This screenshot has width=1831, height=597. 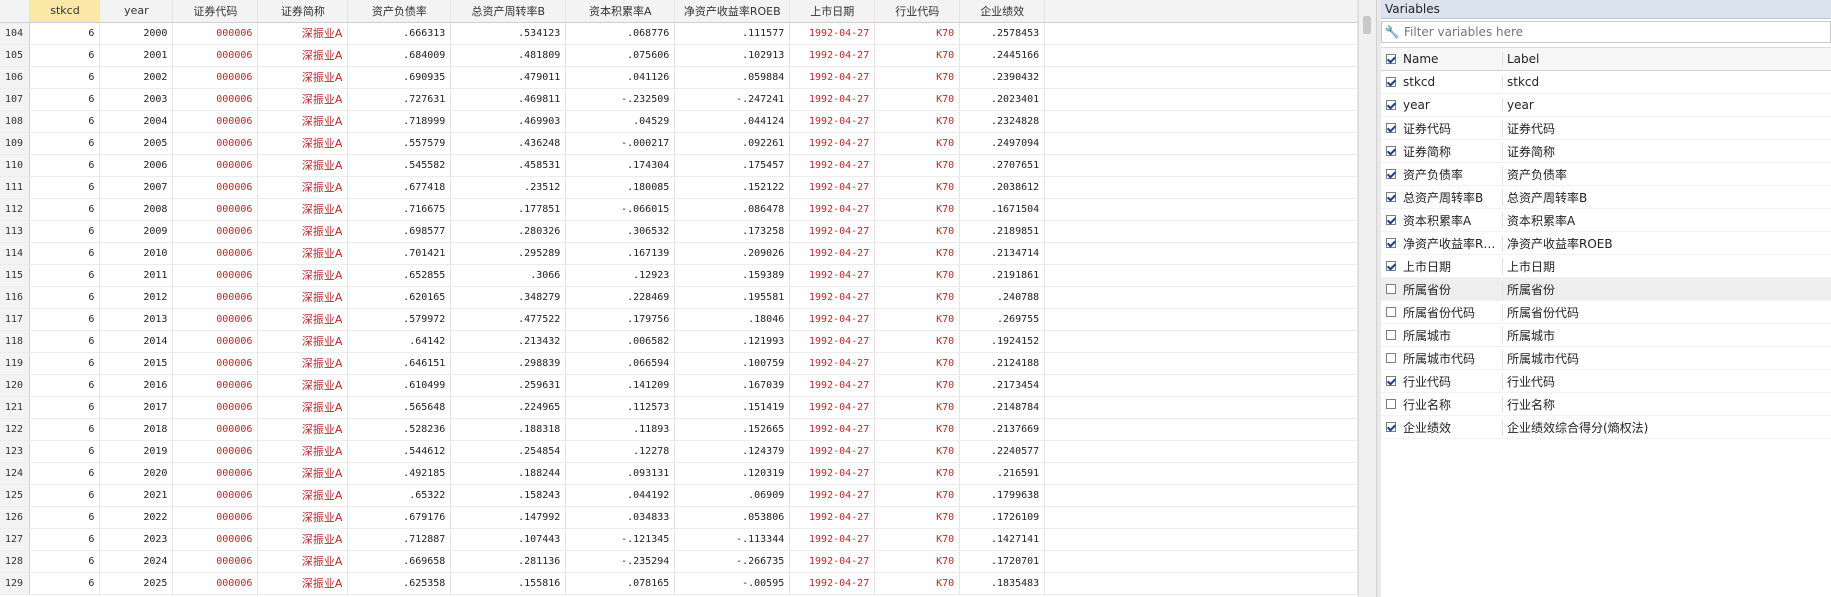 What do you see at coordinates (732, 11) in the screenshot?
I see `column-header: 净资产收益率ROEB` at bounding box center [732, 11].